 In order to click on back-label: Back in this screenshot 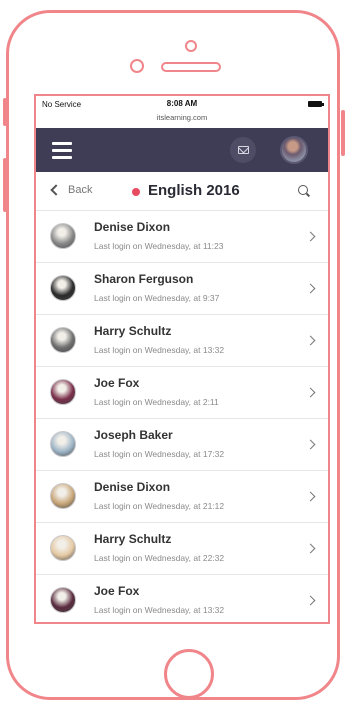, I will do `click(80, 190)`.